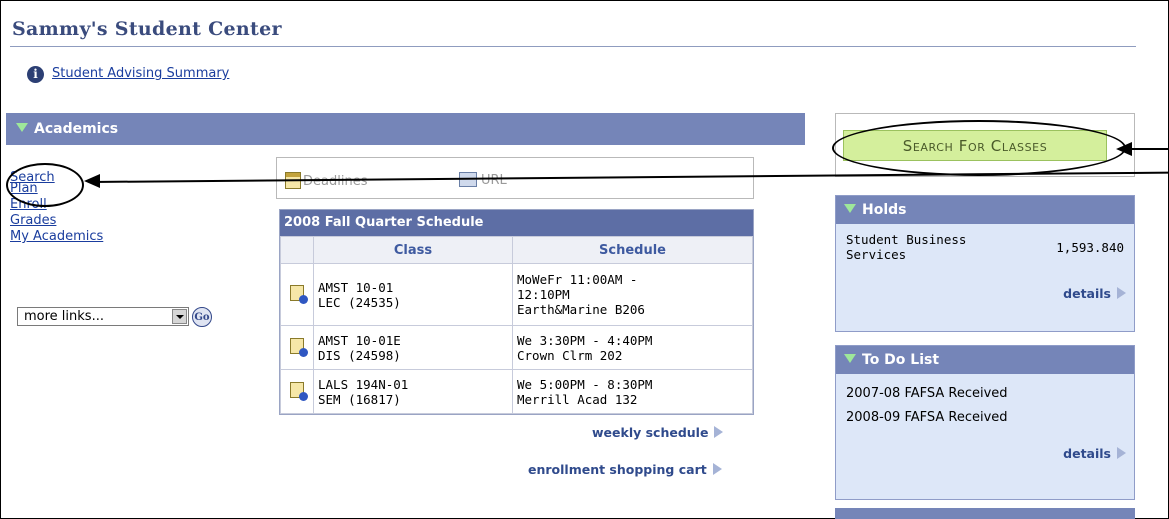 This screenshot has height=519, width=1169. What do you see at coordinates (363, 384) in the screenshot?
I see `class-code: LALS 194N-01` at bounding box center [363, 384].